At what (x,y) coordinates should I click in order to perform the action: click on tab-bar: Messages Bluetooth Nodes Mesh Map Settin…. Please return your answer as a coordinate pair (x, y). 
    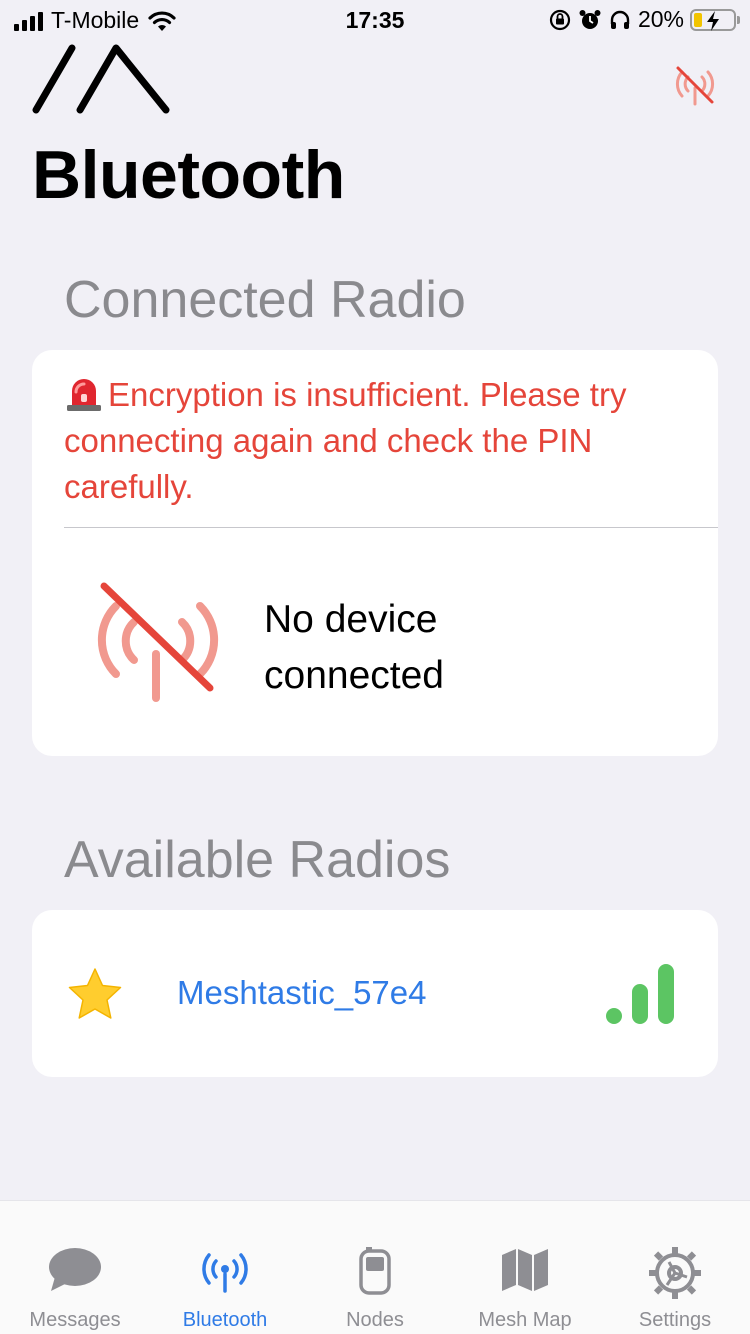
    Looking at the image, I should click on (375, 1267).